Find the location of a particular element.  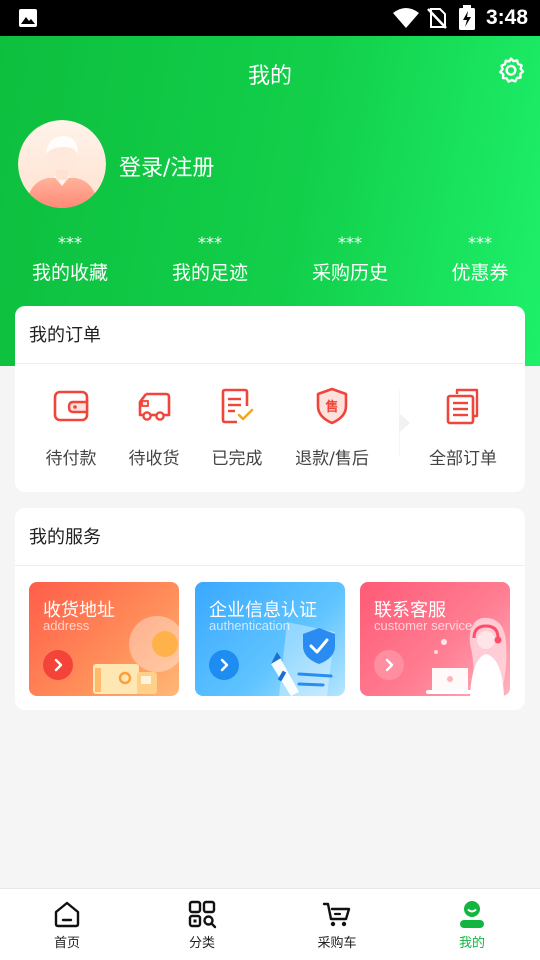

tab-label: 首页 is located at coordinates (66, 943).